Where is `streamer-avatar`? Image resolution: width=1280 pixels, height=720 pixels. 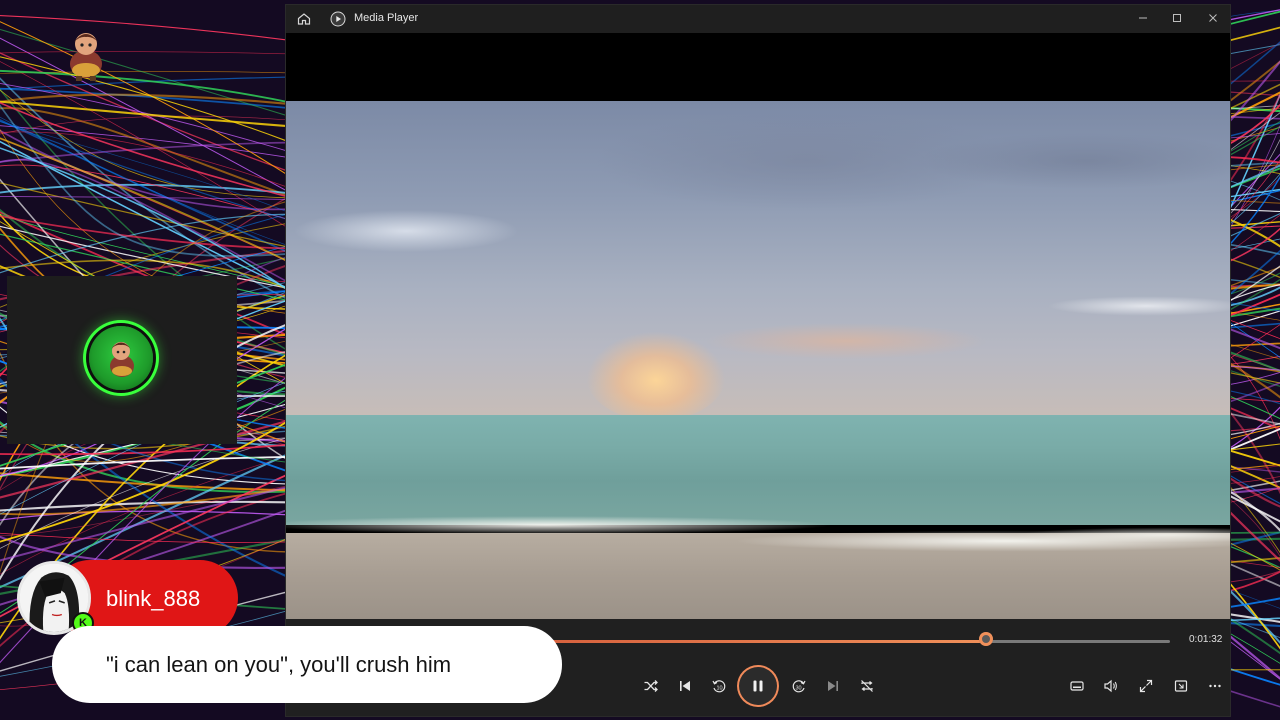 streamer-avatar is located at coordinates (121, 358).